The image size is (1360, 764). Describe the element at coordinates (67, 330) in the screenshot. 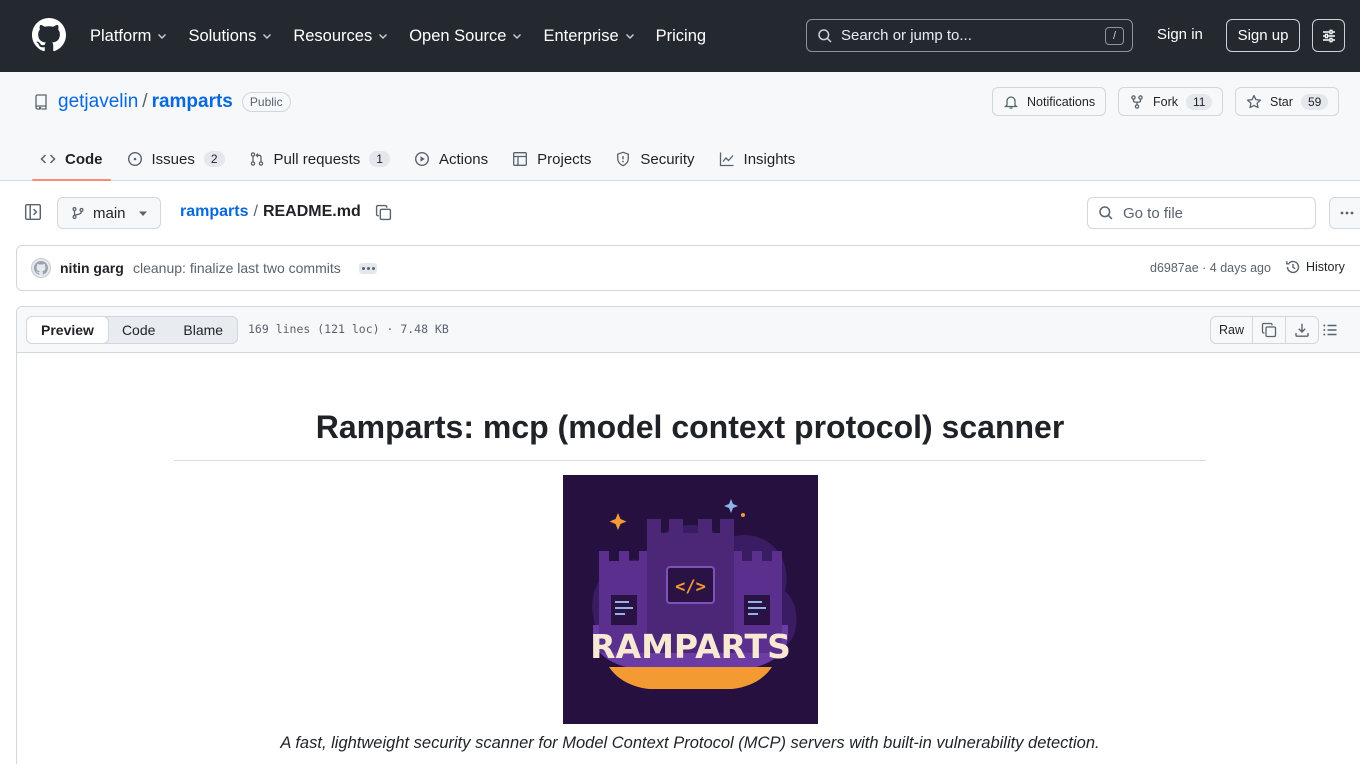

I see `preview-tab: Preview` at that location.